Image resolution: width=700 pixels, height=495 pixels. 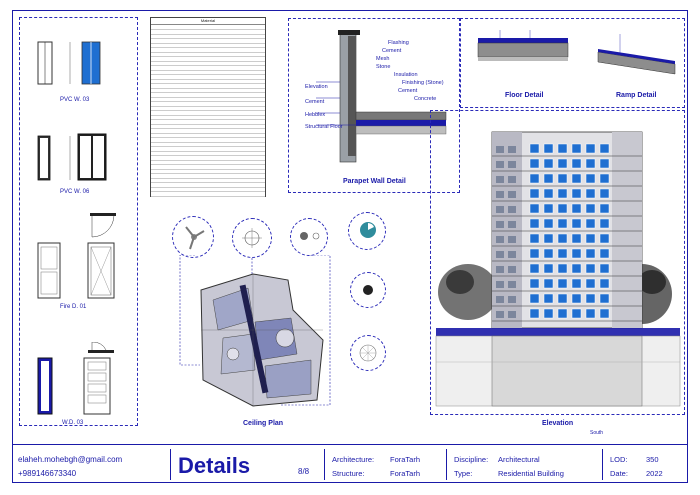 I want to click on parapet-label-hebblex: Hebblex, so click(x=315, y=115).